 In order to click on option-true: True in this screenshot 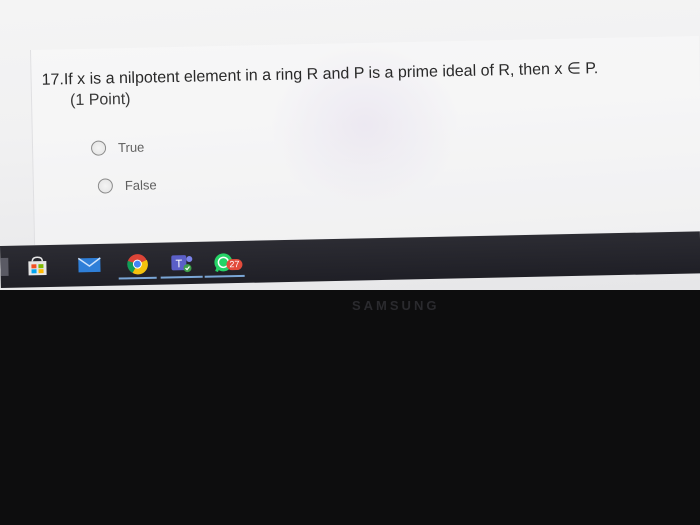, I will do `click(117, 147)`.